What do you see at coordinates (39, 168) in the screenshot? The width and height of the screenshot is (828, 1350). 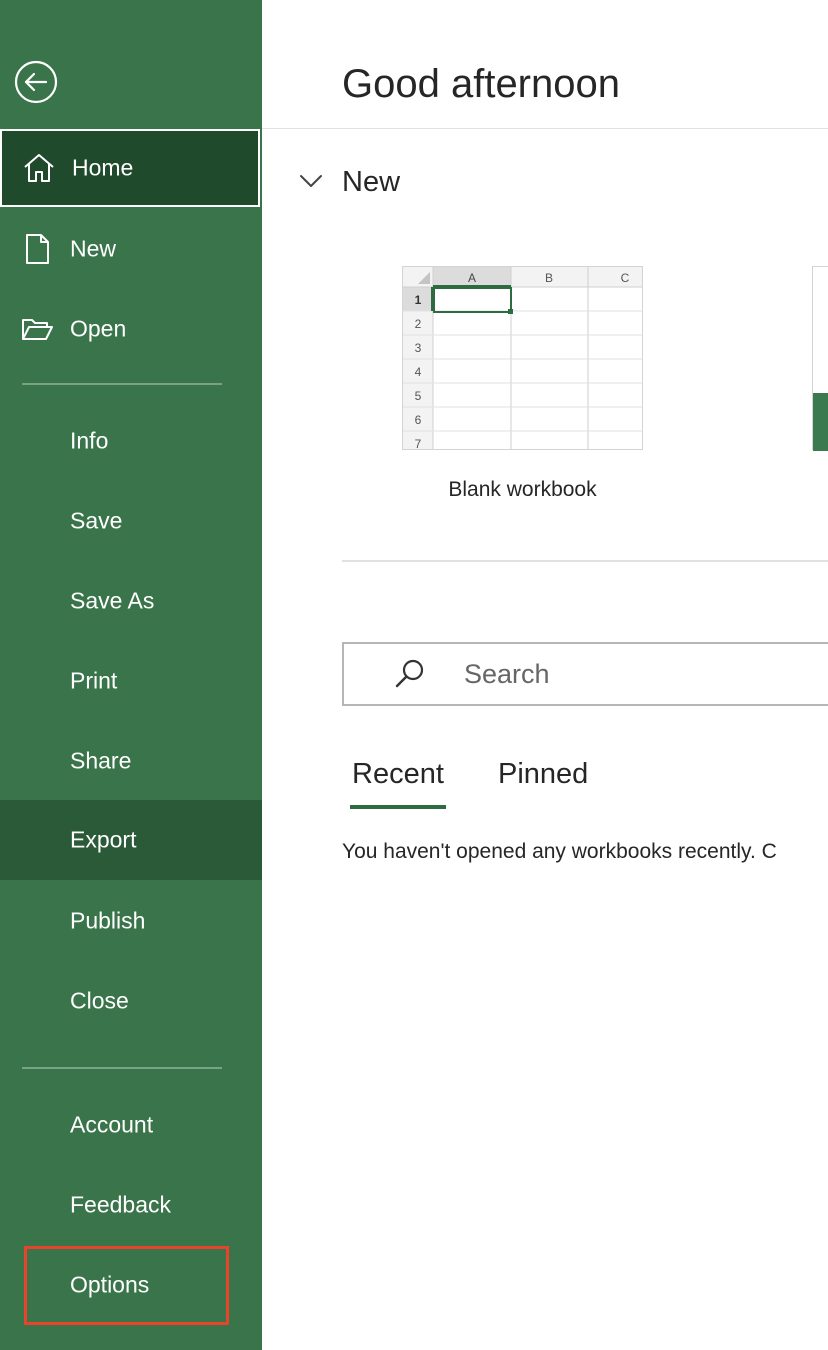 I see `home-icon` at bounding box center [39, 168].